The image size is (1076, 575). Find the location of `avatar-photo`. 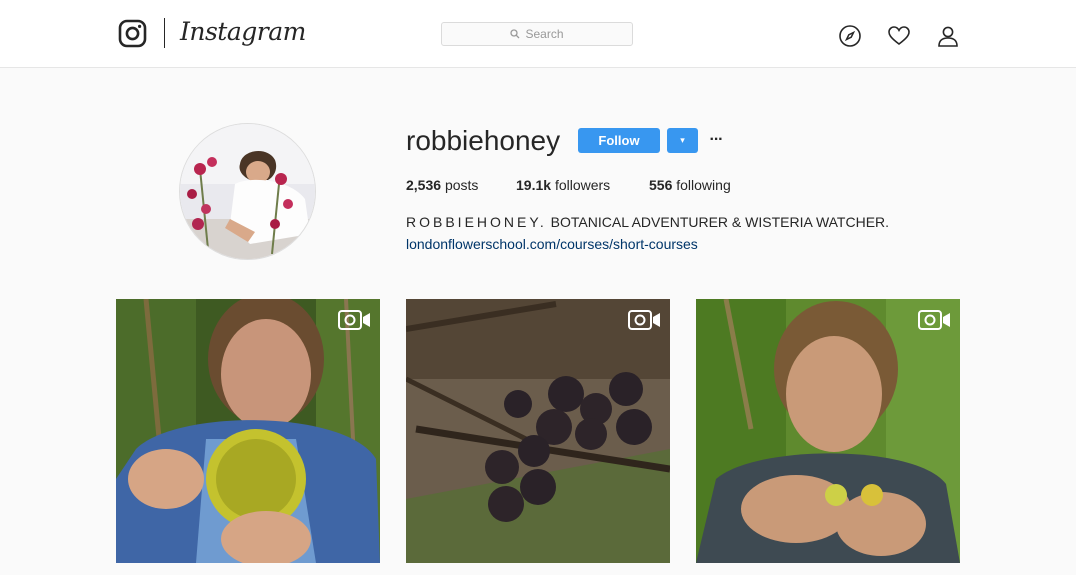

avatar-photo is located at coordinates (247, 191).